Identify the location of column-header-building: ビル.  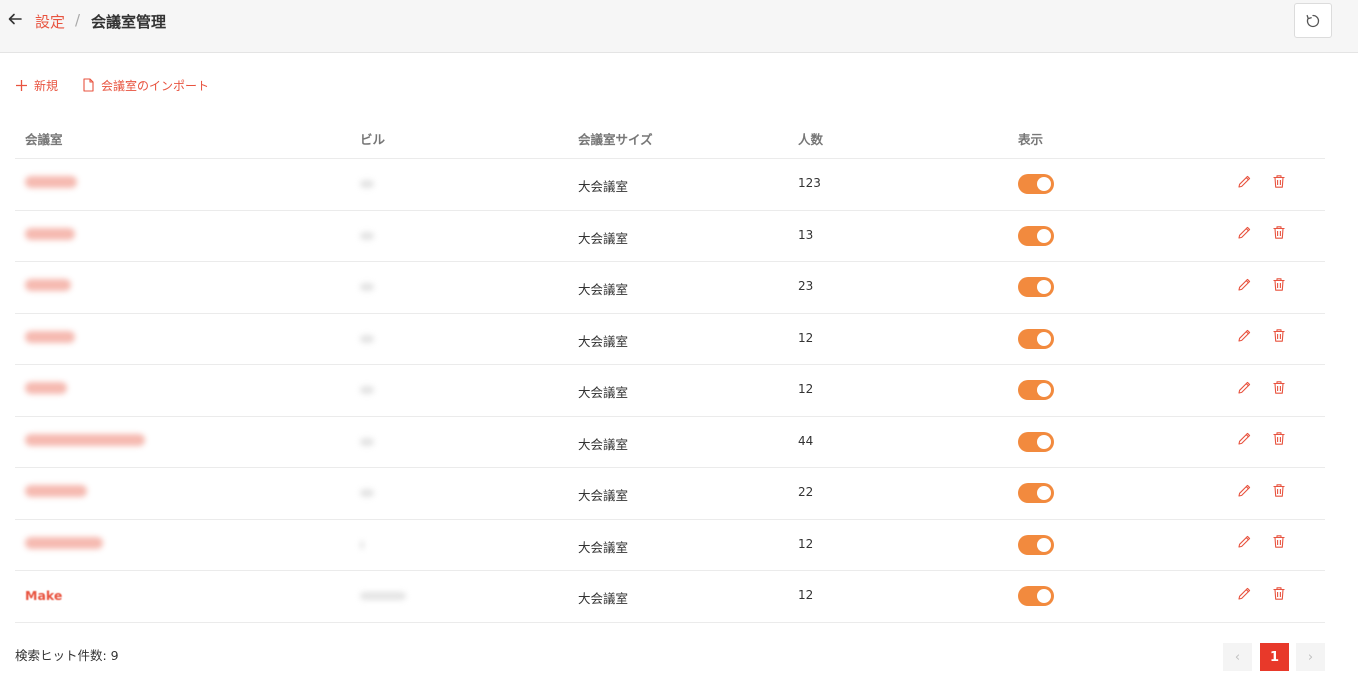
(372, 138).